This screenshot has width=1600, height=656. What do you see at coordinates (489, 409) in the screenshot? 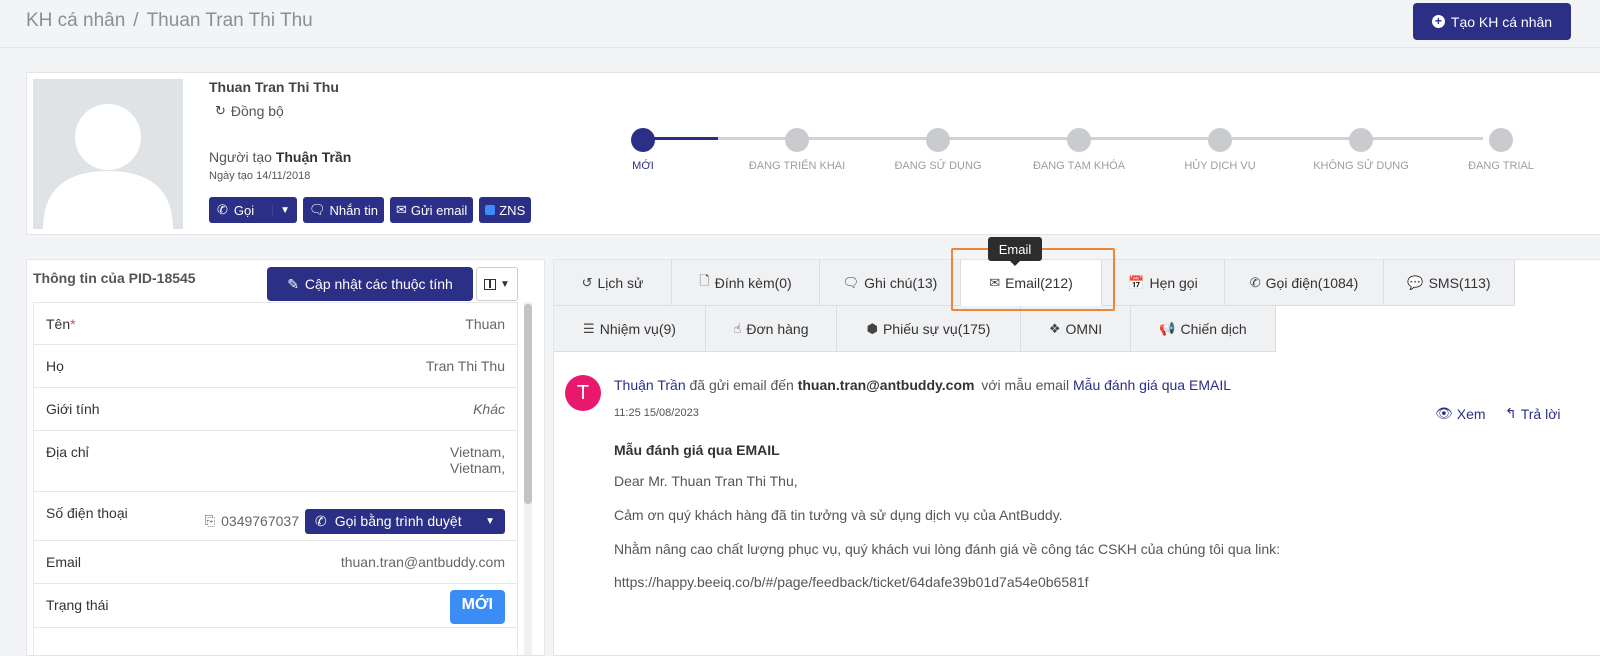
I see `field-value: Khác` at bounding box center [489, 409].